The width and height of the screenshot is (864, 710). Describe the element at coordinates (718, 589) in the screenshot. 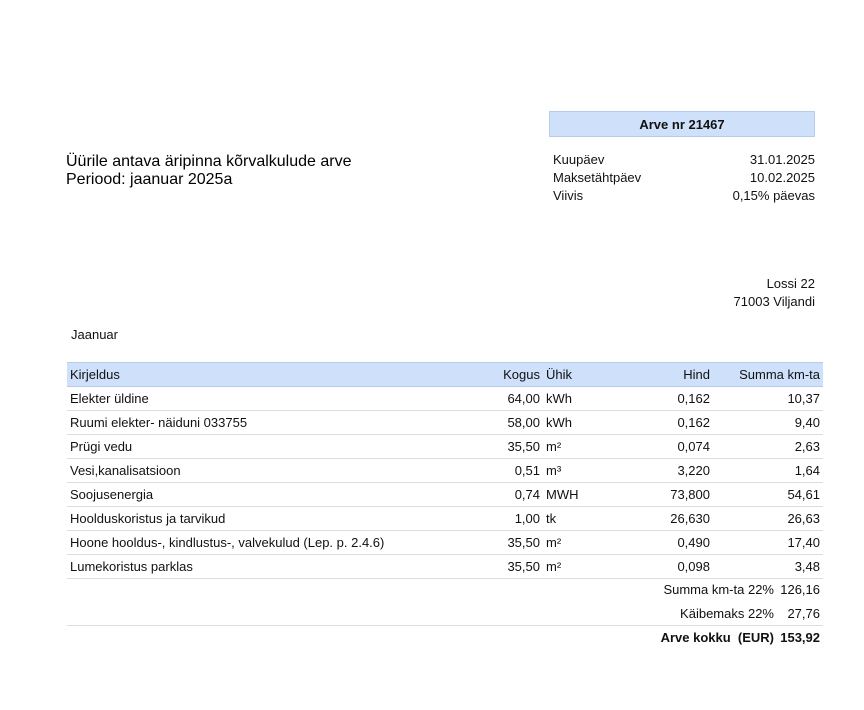

I see `subtotal-label: Summa km-ta 22%` at that location.